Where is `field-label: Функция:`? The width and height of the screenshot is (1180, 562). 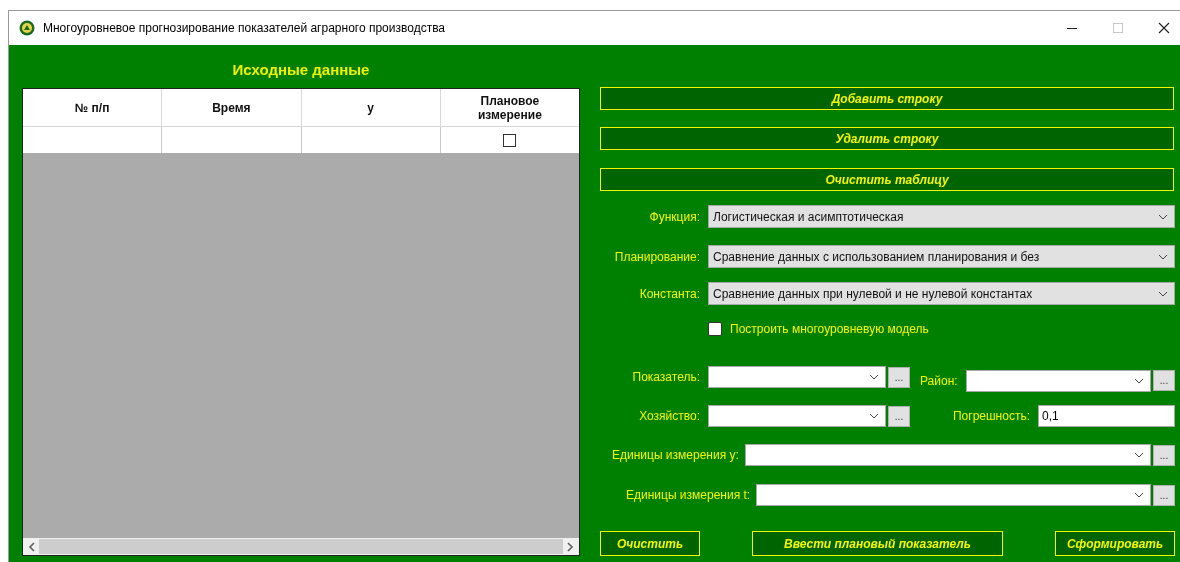
field-label: Функция: is located at coordinates (674, 216).